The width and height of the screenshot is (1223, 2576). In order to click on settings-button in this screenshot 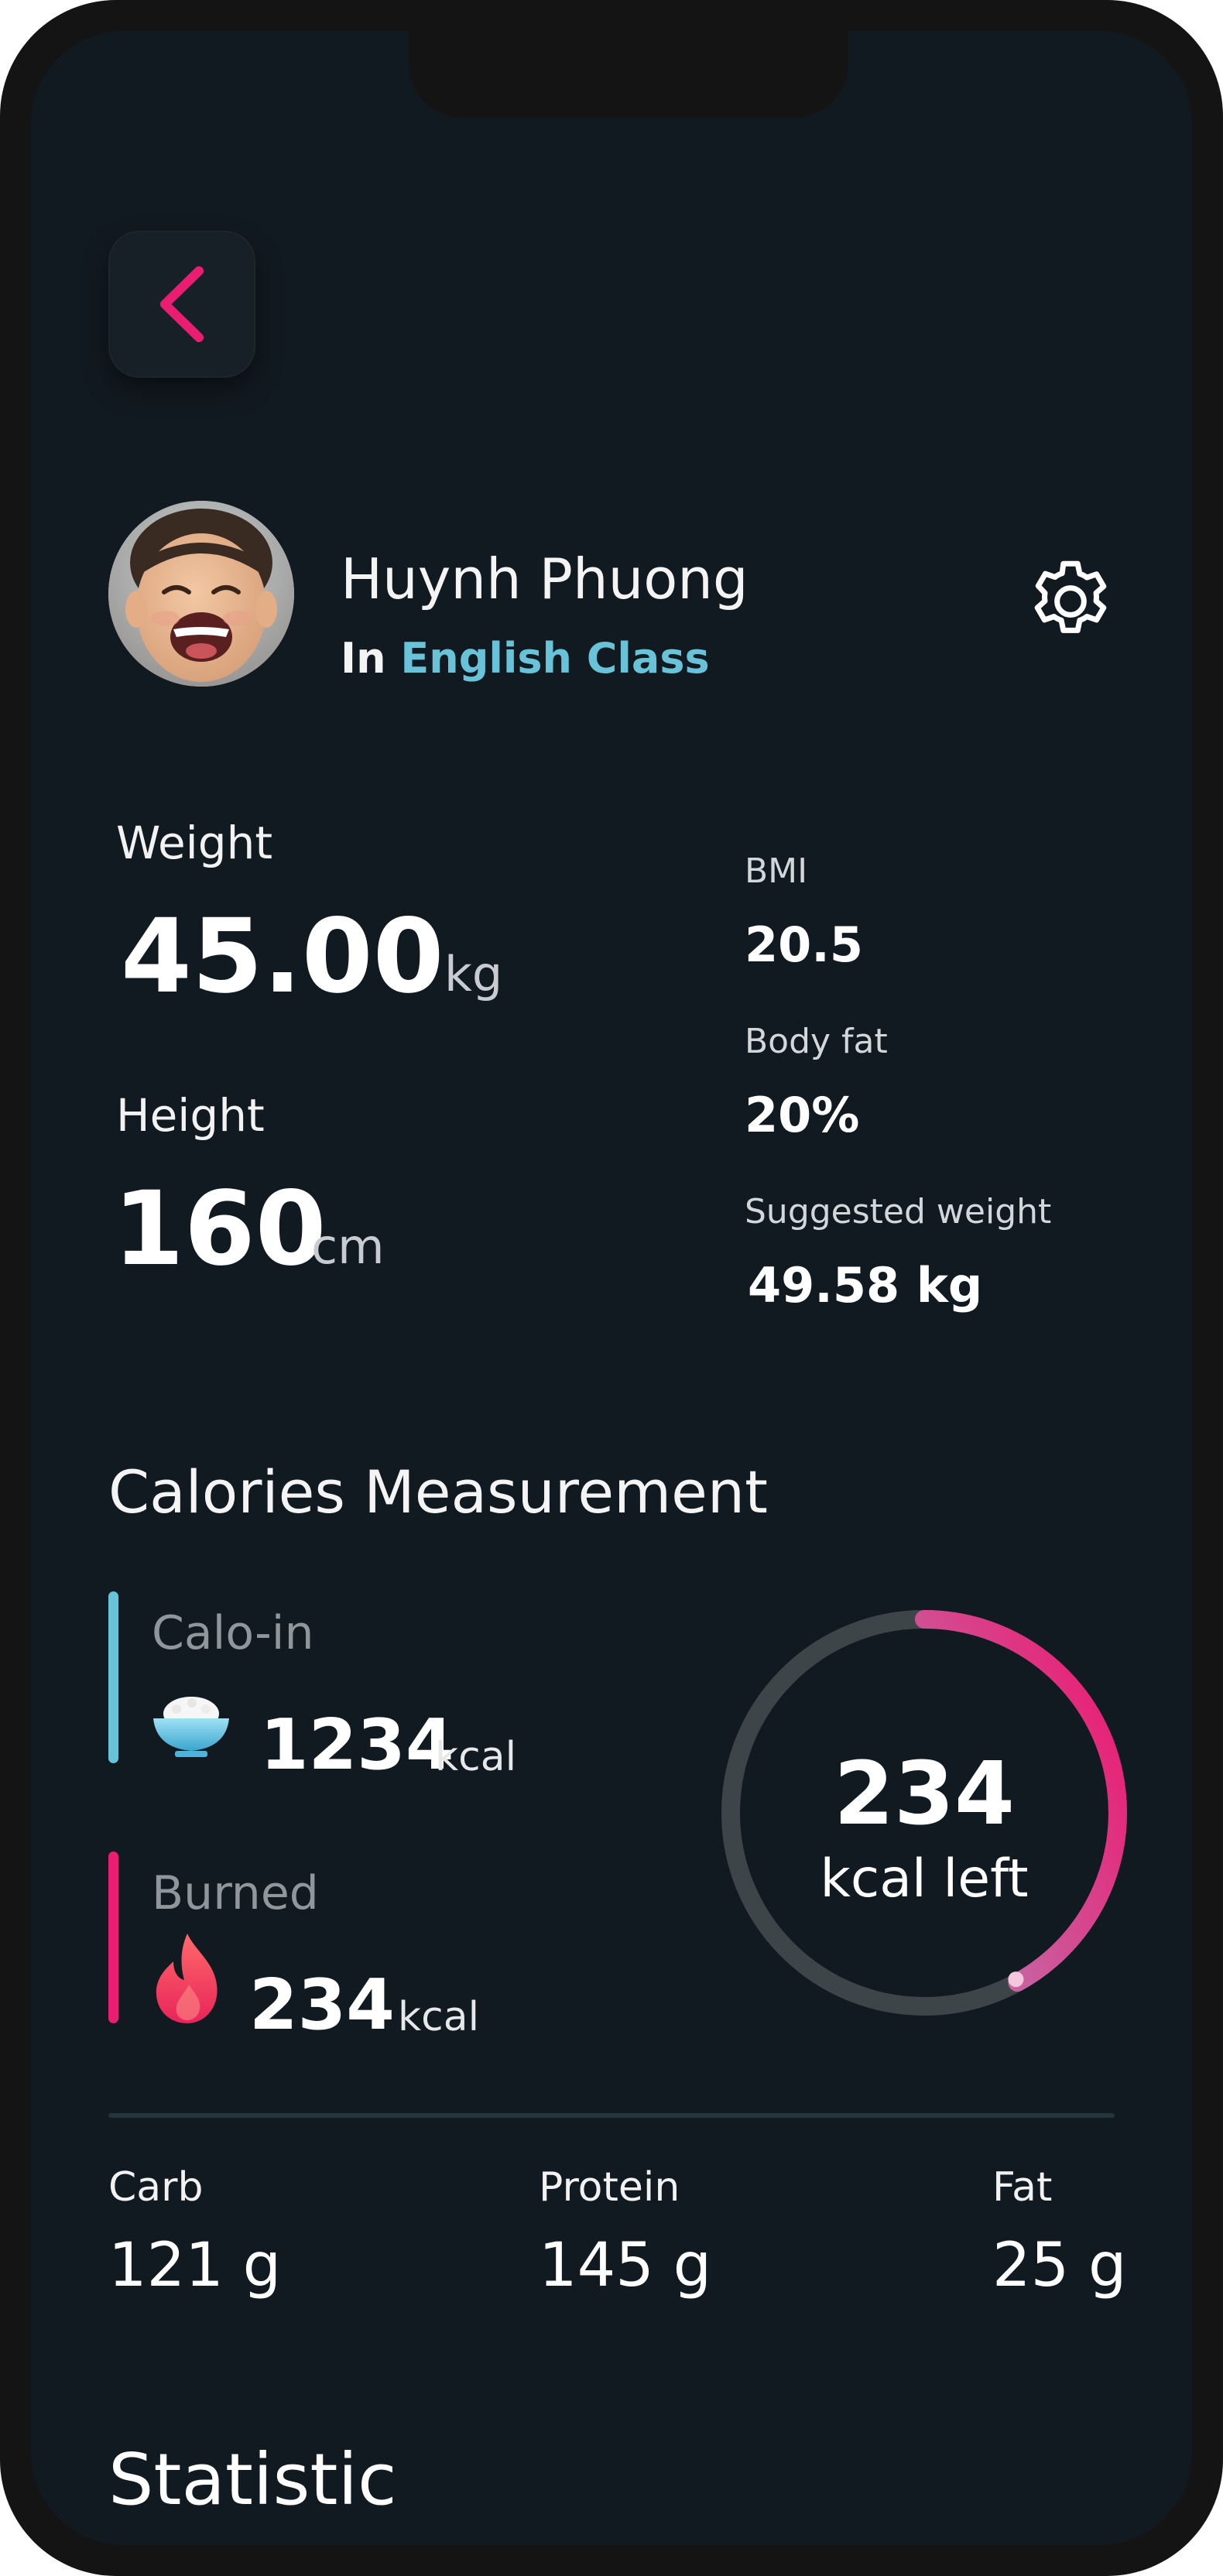, I will do `click(1071, 601)`.